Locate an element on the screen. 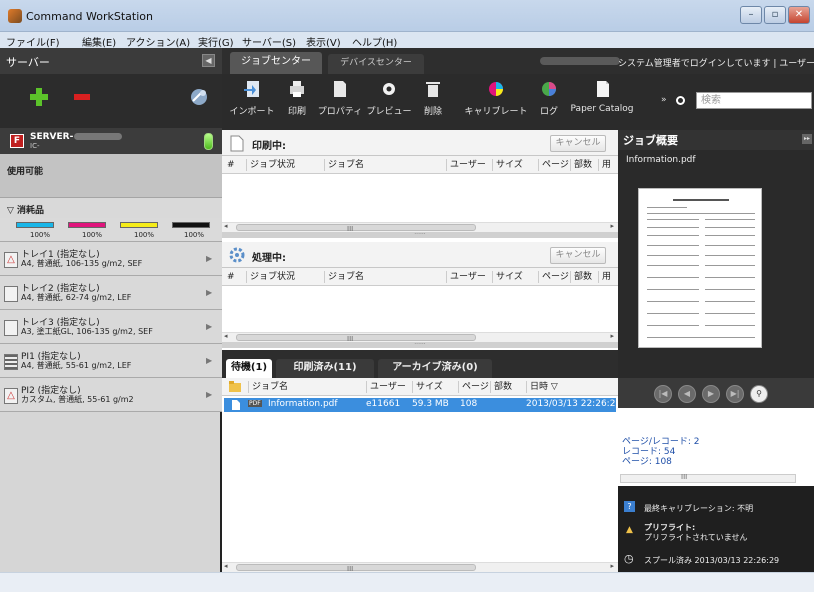  warning-icon: ▲ is located at coordinates (629, 530).